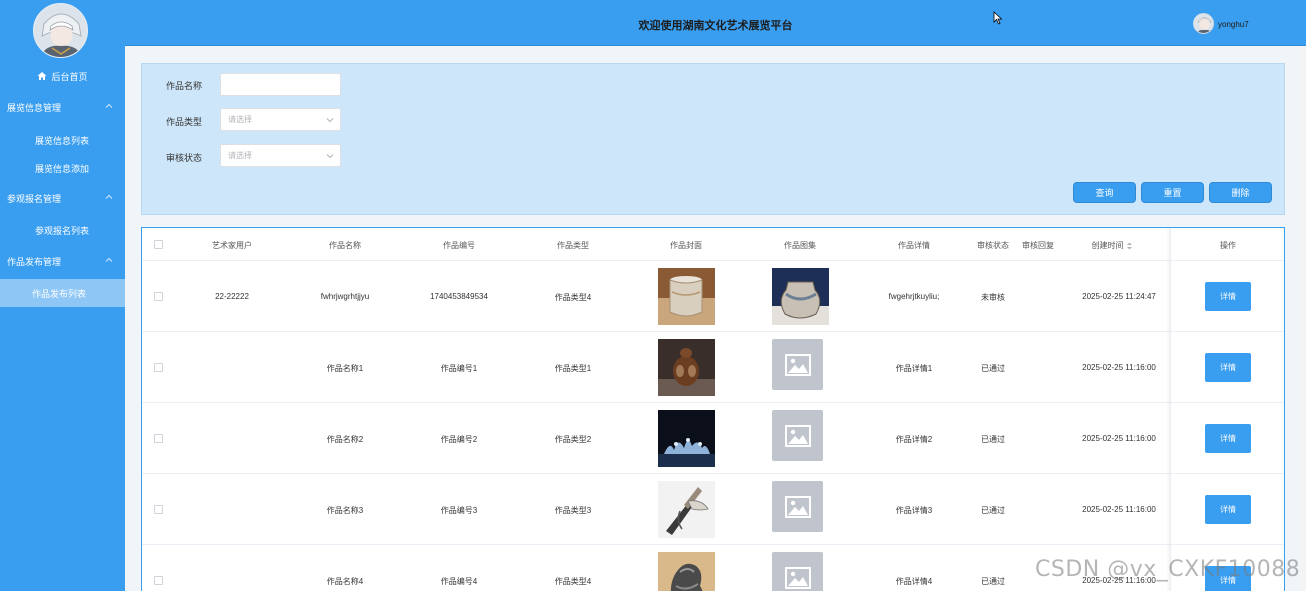  Describe the element at coordinates (914, 296) in the screenshot. I see `cell-detail: fwgehrjtkuyliu;` at that location.